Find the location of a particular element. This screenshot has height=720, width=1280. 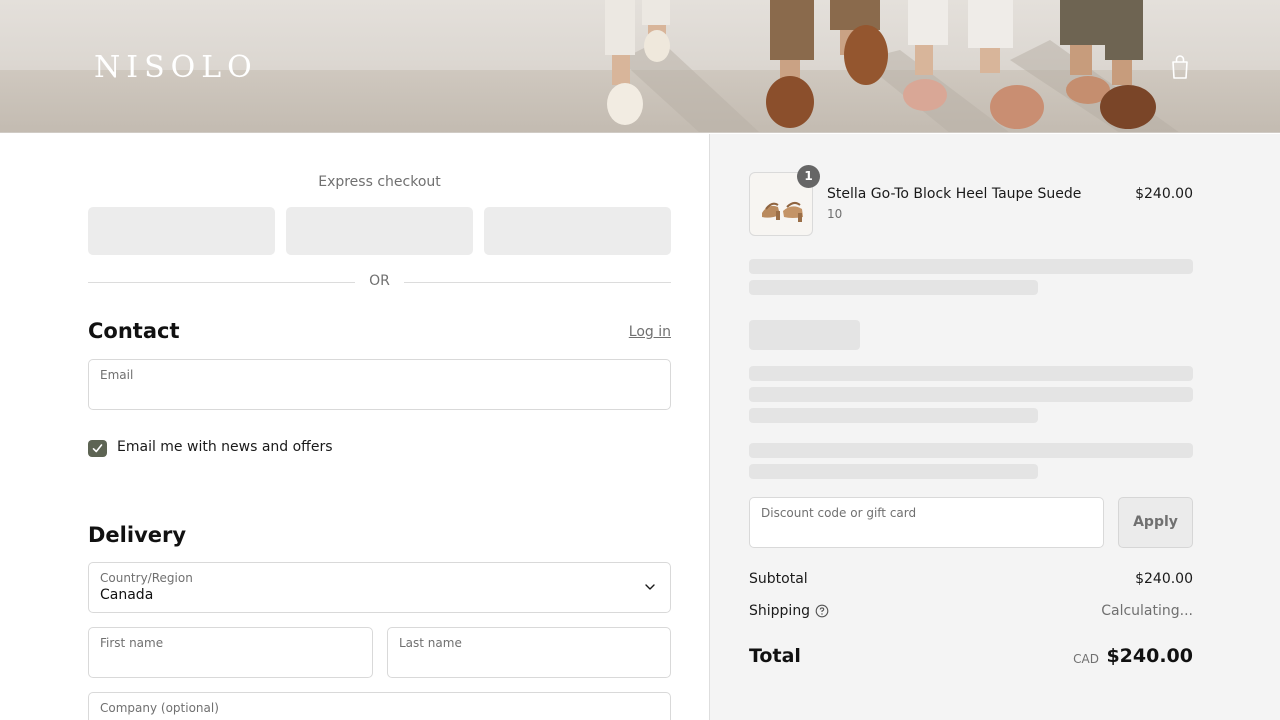

delivery-heading: Delivery is located at coordinates (137, 535).